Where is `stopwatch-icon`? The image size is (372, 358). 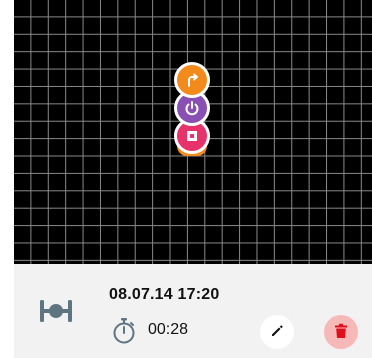 stopwatch-icon is located at coordinates (124, 331).